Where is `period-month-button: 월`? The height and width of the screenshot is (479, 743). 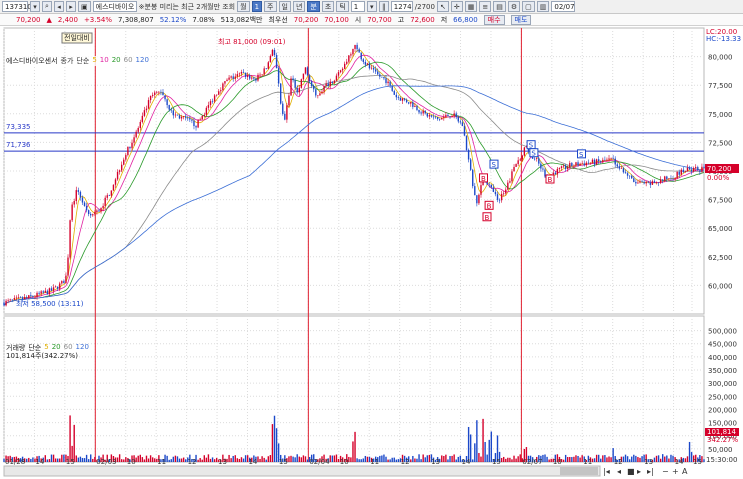 period-month-button: 월 is located at coordinates (243, 6).